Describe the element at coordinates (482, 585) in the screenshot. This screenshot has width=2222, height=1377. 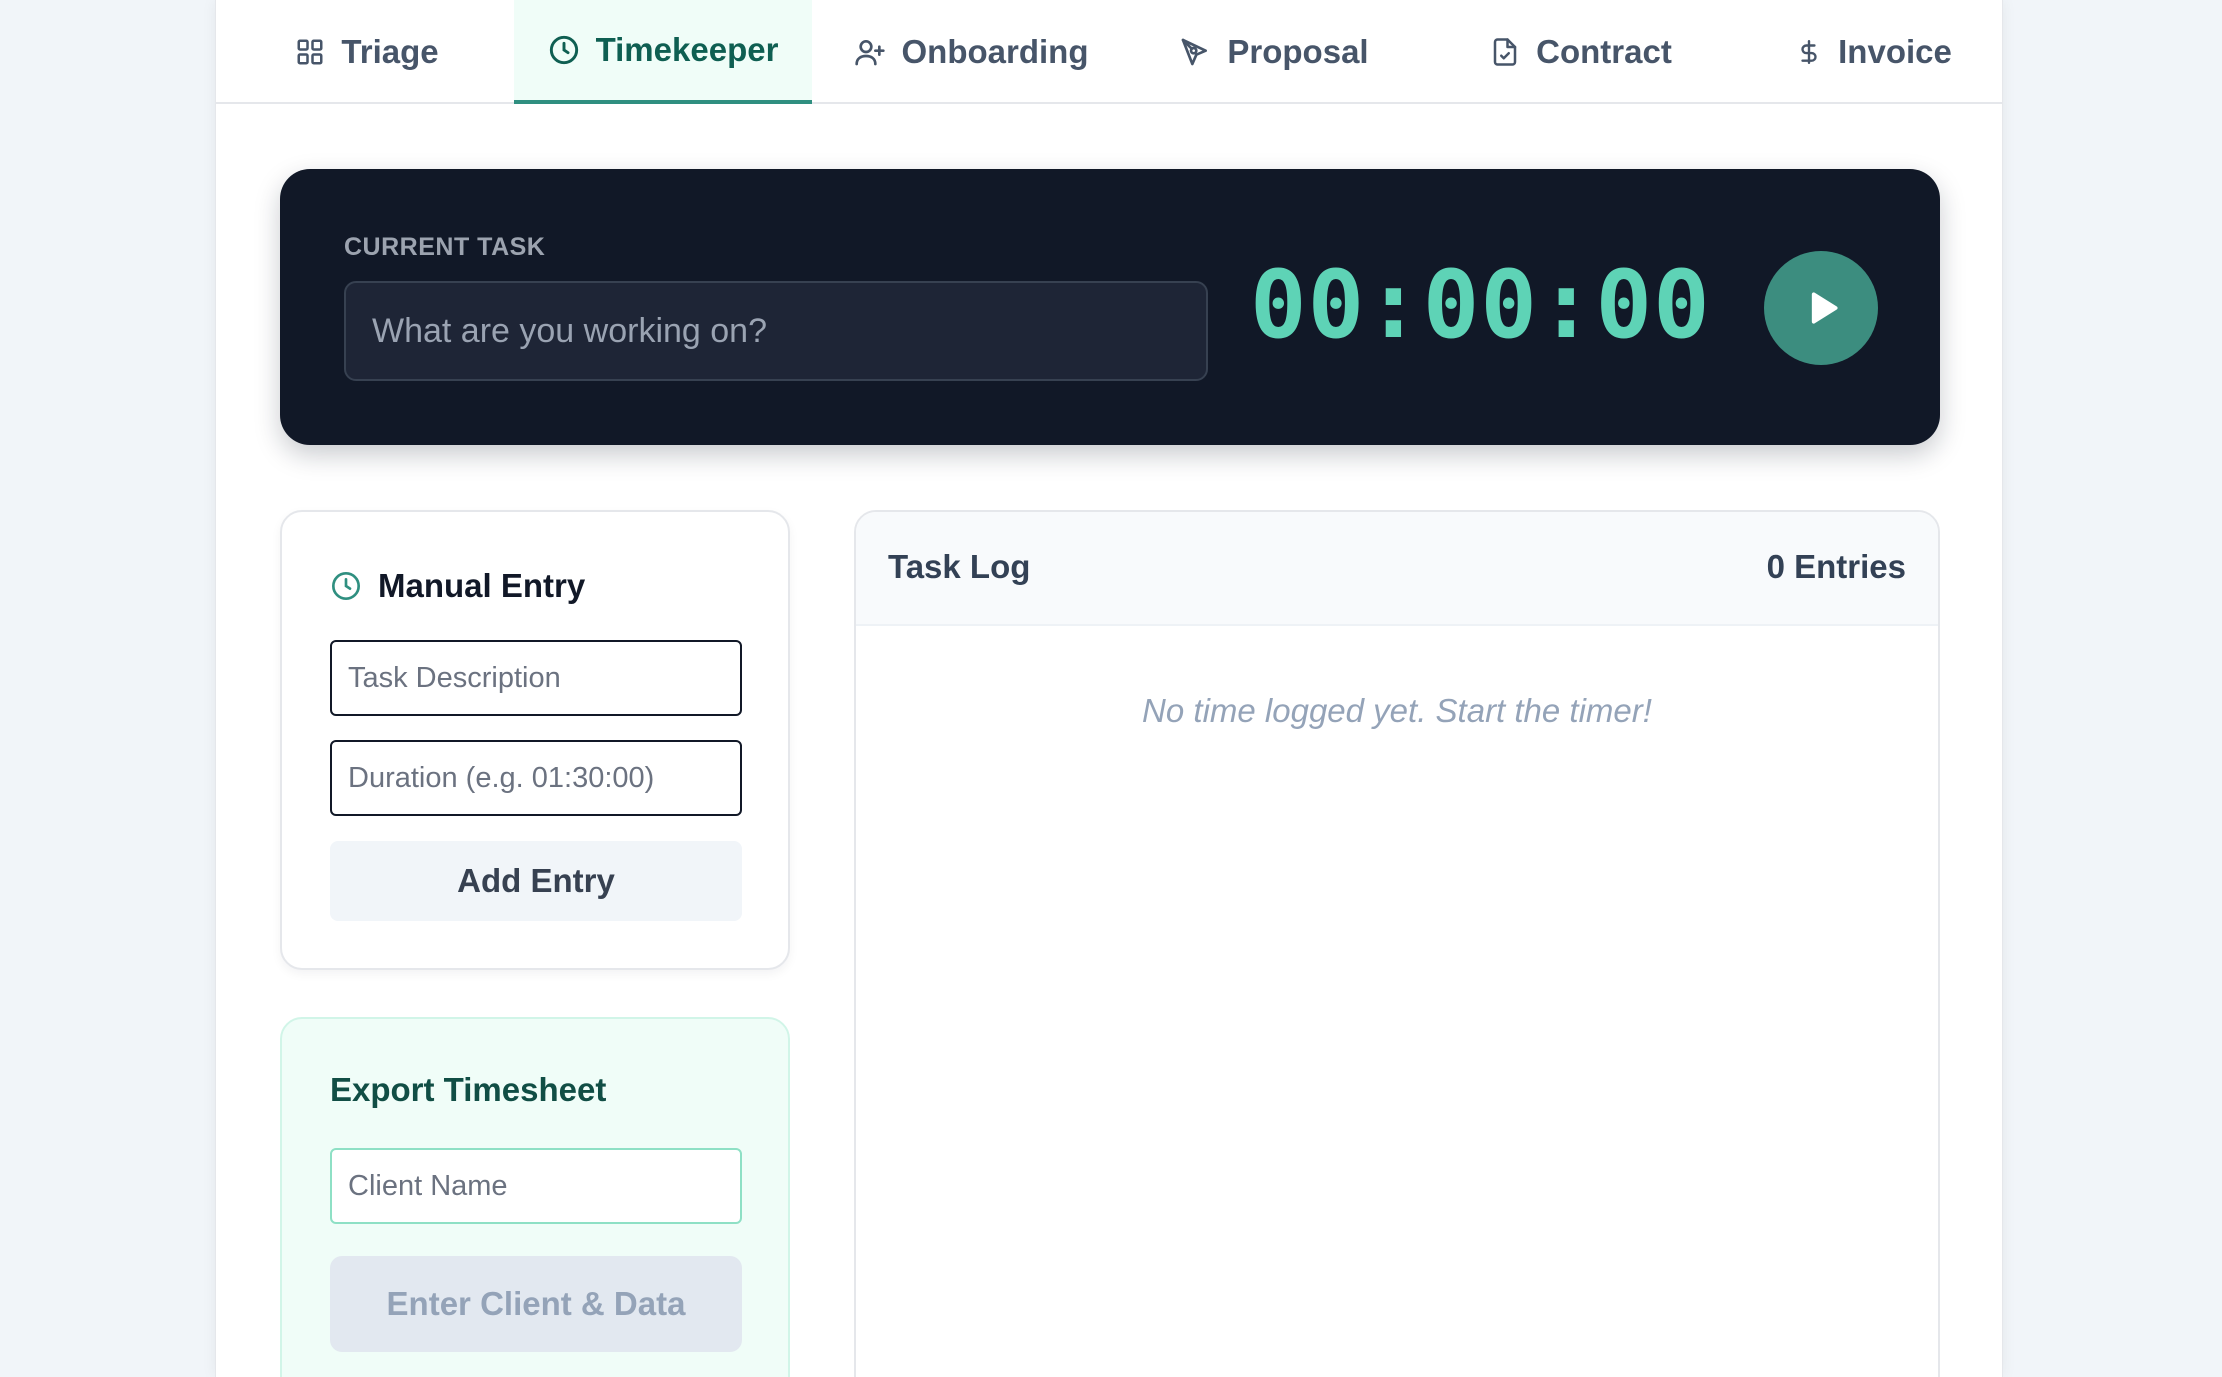
I see `manual-entry-title: Manual Entry` at that location.